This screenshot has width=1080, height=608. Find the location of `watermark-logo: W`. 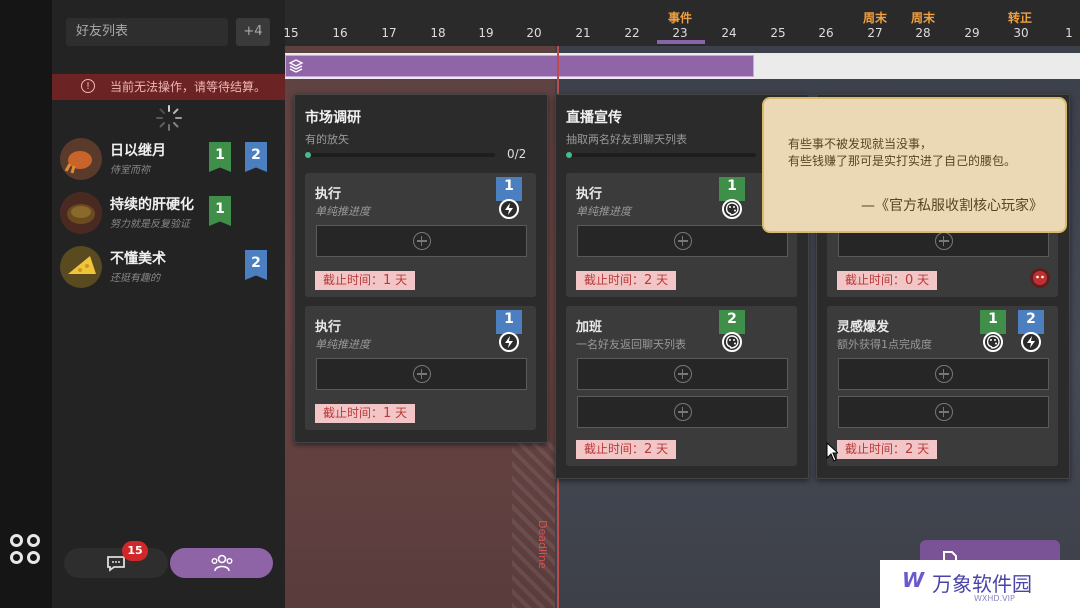

watermark-logo: W is located at coordinates (913, 580).